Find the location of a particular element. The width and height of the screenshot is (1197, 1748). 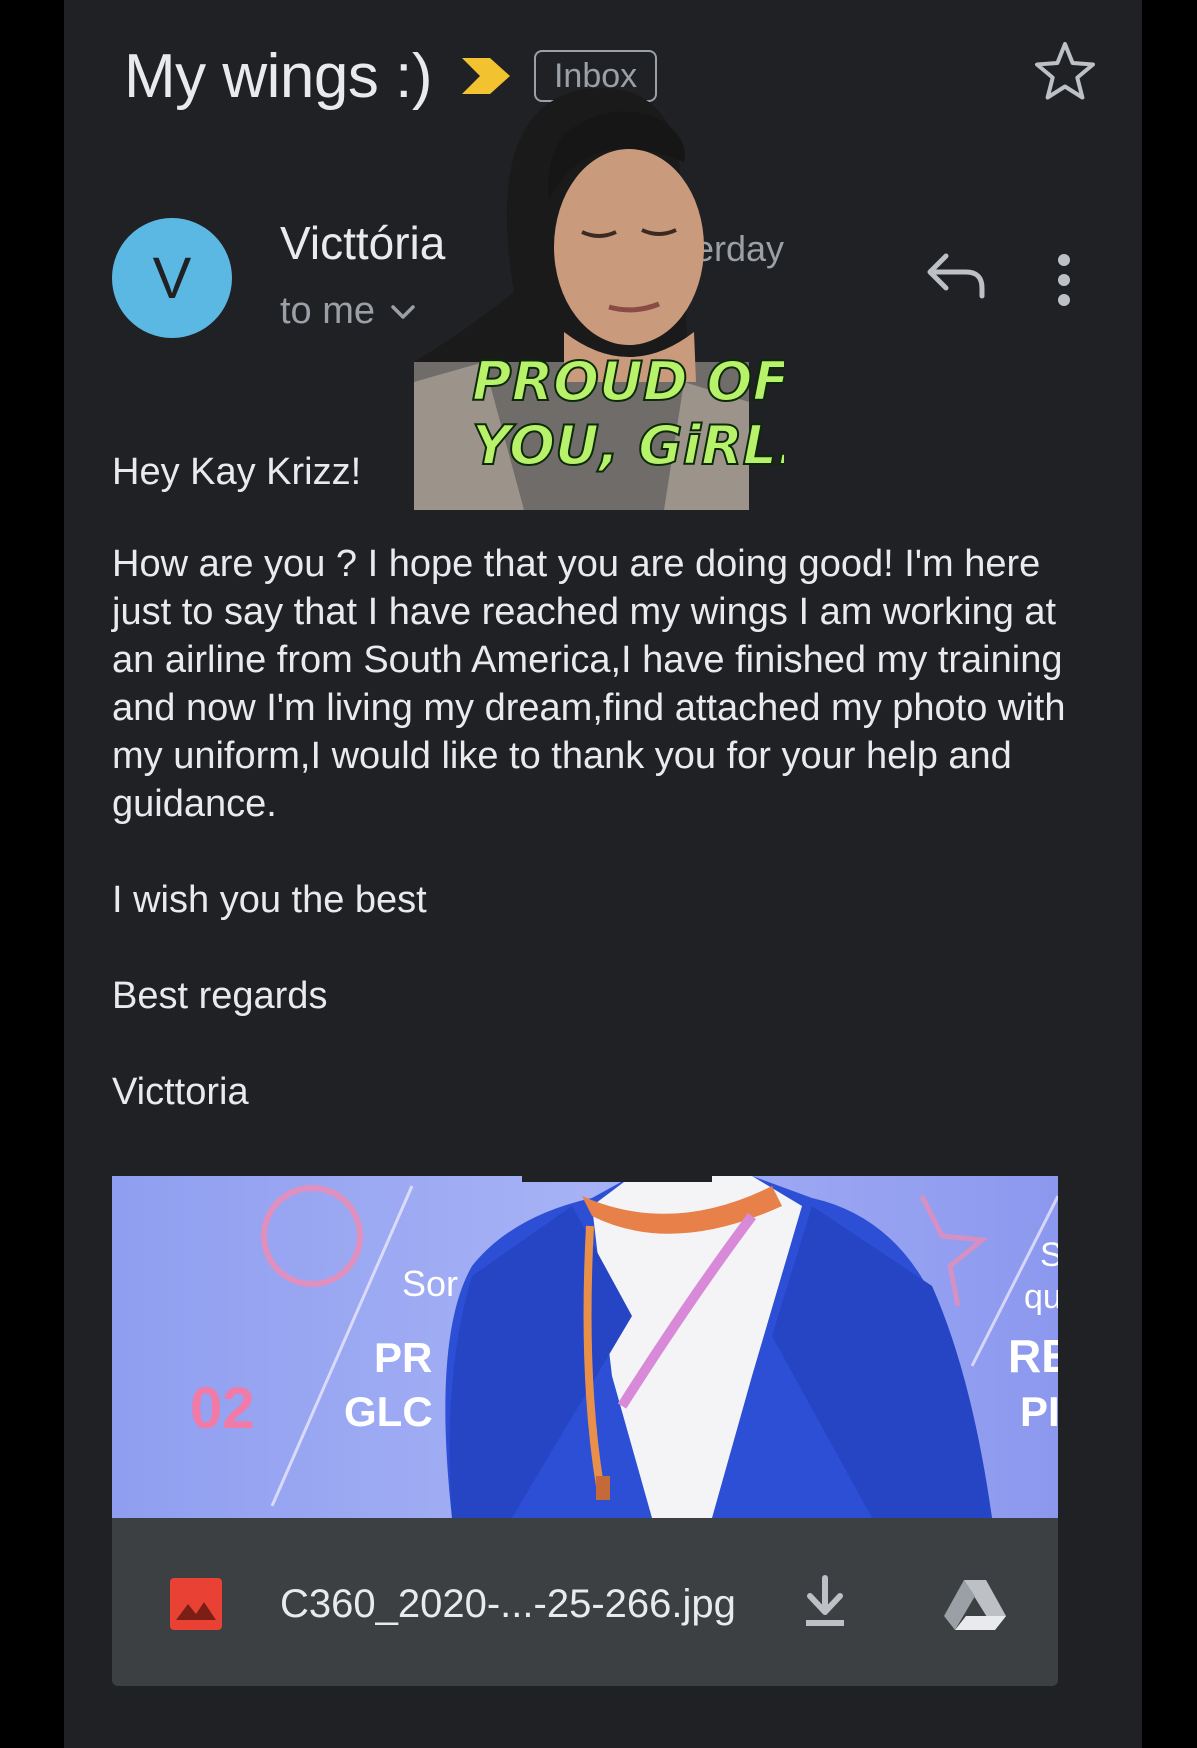

email-regards: Best regards is located at coordinates (220, 996).